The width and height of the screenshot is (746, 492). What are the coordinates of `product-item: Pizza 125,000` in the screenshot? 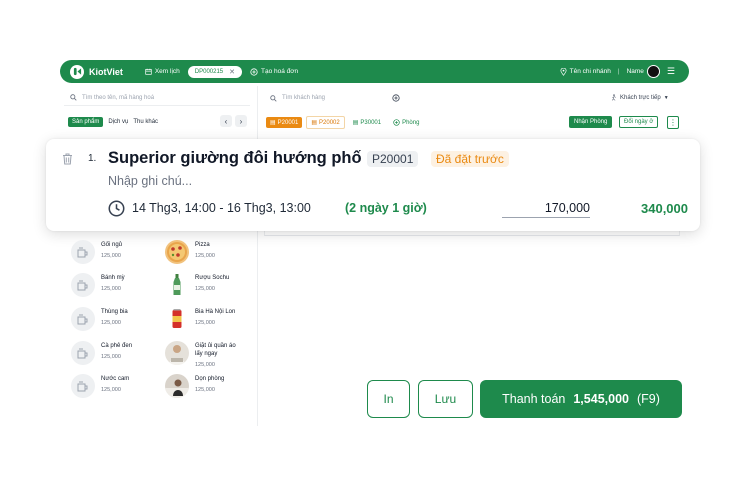 It's located at (190, 252).